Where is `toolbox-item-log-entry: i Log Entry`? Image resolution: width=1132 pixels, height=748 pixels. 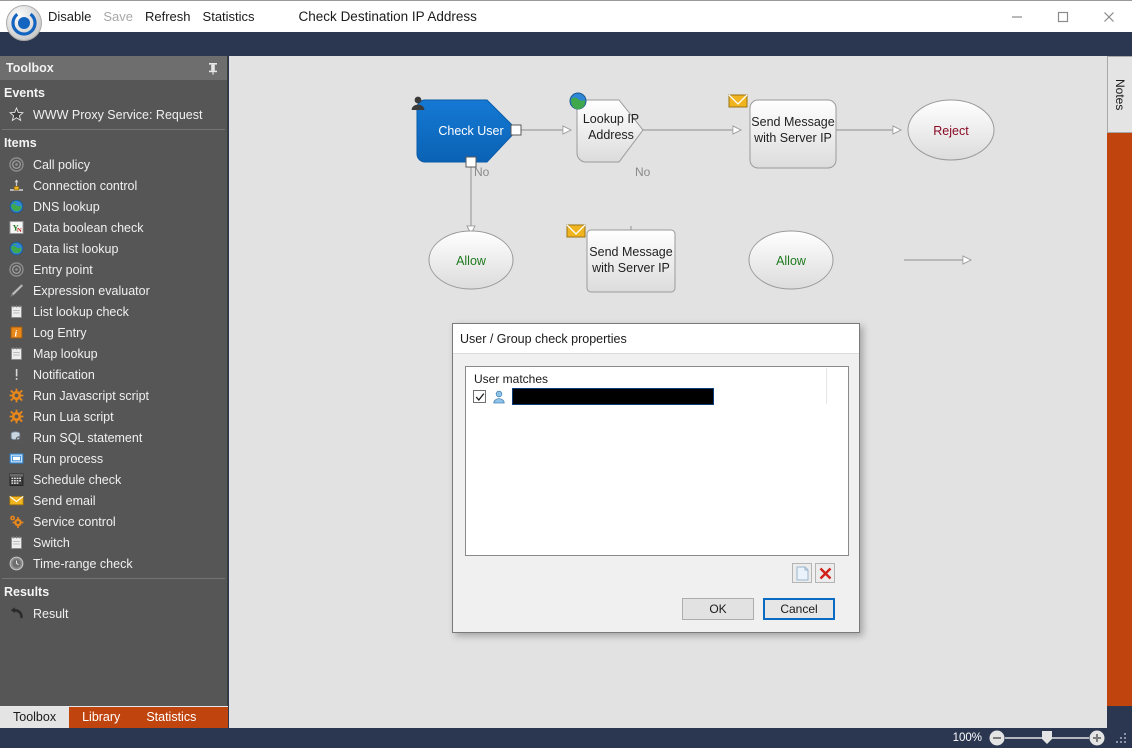 toolbox-item-log-entry: i Log Entry is located at coordinates (113, 332).